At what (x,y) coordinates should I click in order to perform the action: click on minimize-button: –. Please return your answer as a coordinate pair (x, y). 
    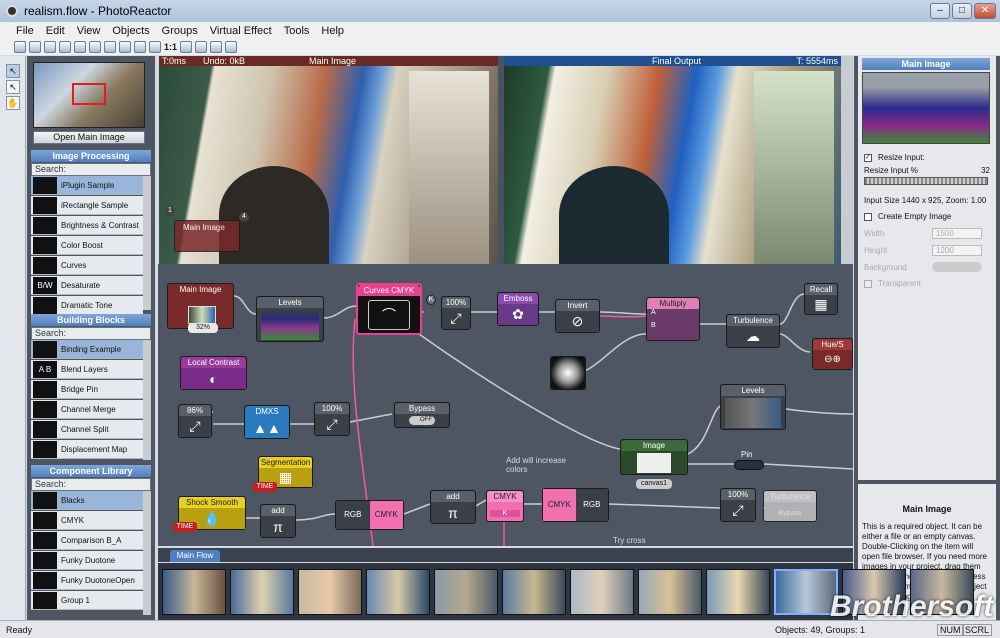
    Looking at the image, I should click on (940, 11).